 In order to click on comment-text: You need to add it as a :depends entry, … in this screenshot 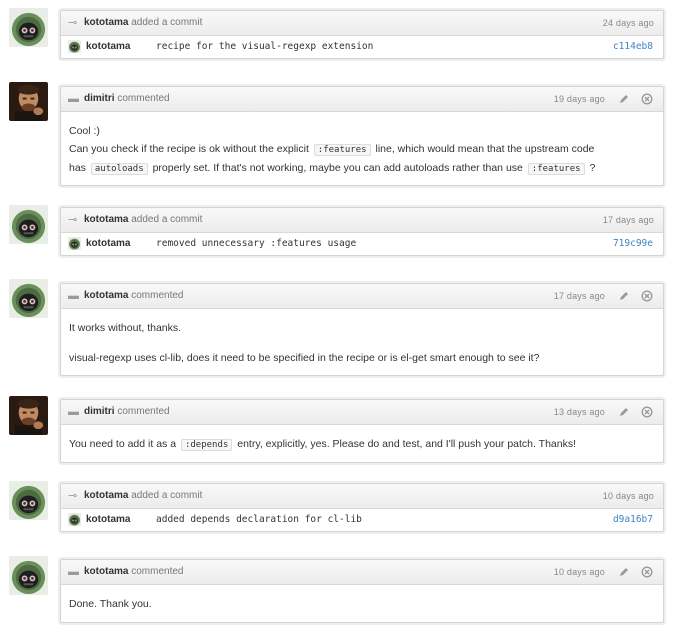, I will do `click(323, 444)`.